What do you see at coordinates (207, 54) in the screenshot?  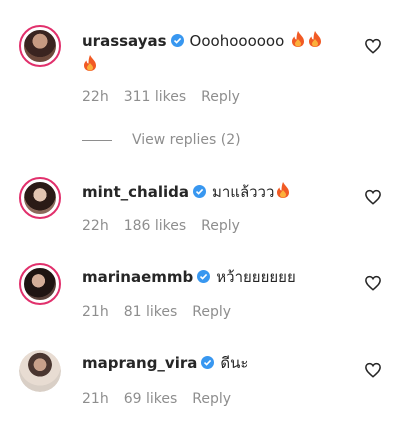 I see `comment-body: urassayas Ooohoooooo` at bounding box center [207, 54].